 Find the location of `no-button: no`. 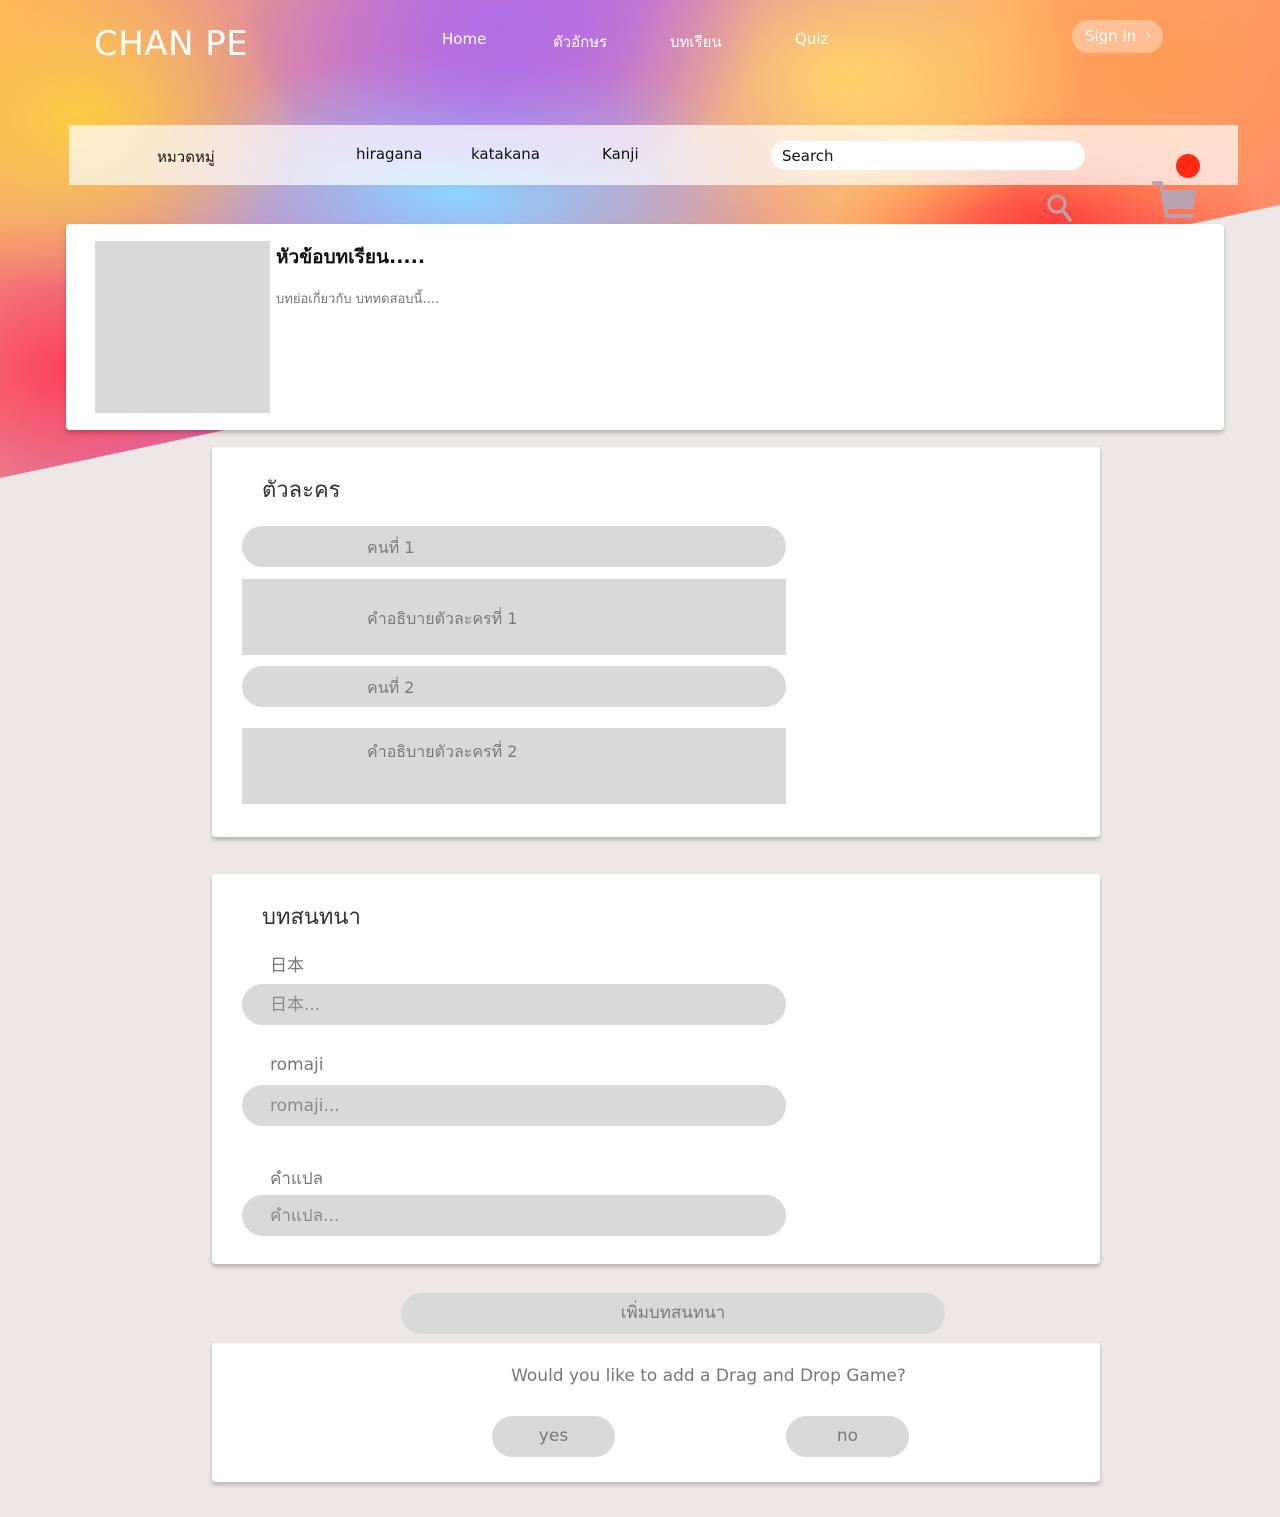

no-button: no is located at coordinates (847, 1436).